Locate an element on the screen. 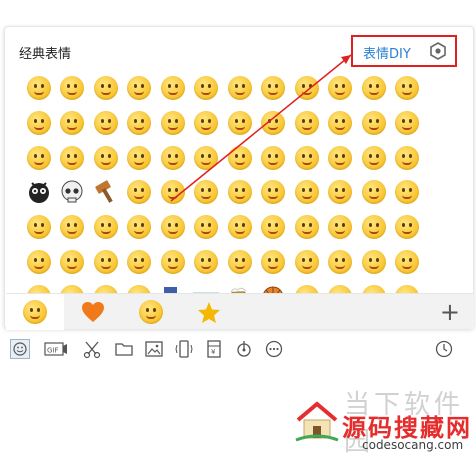  music-icon is located at coordinates (244, 349).